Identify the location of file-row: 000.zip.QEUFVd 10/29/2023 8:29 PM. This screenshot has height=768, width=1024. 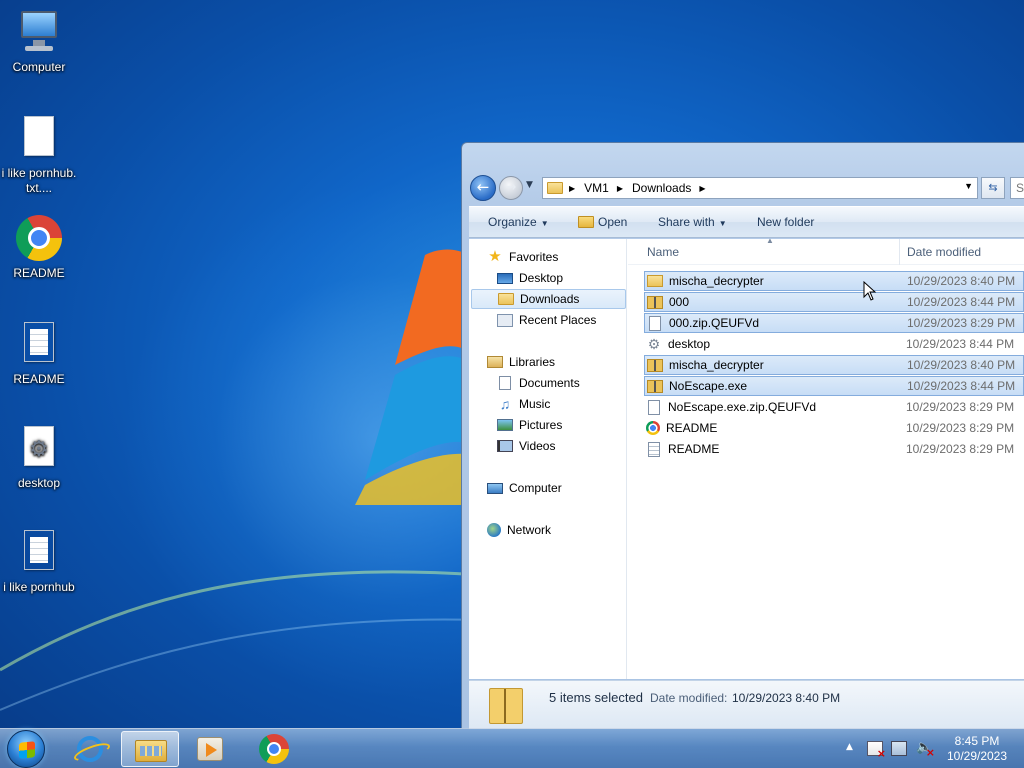
(834, 323).